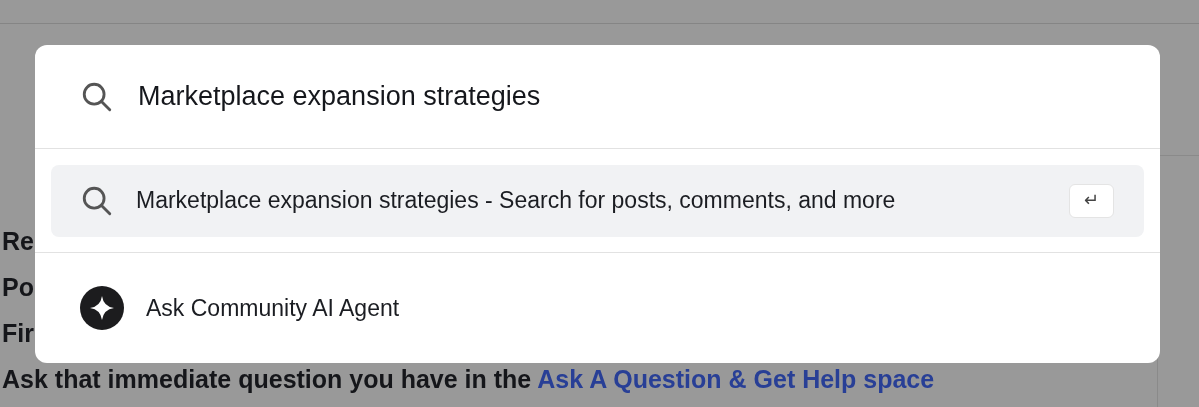 The width and height of the screenshot is (1199, 407). Describe the element at coordinates (18, 333) in the screenshot. I see `page-text: Fir` at that location.